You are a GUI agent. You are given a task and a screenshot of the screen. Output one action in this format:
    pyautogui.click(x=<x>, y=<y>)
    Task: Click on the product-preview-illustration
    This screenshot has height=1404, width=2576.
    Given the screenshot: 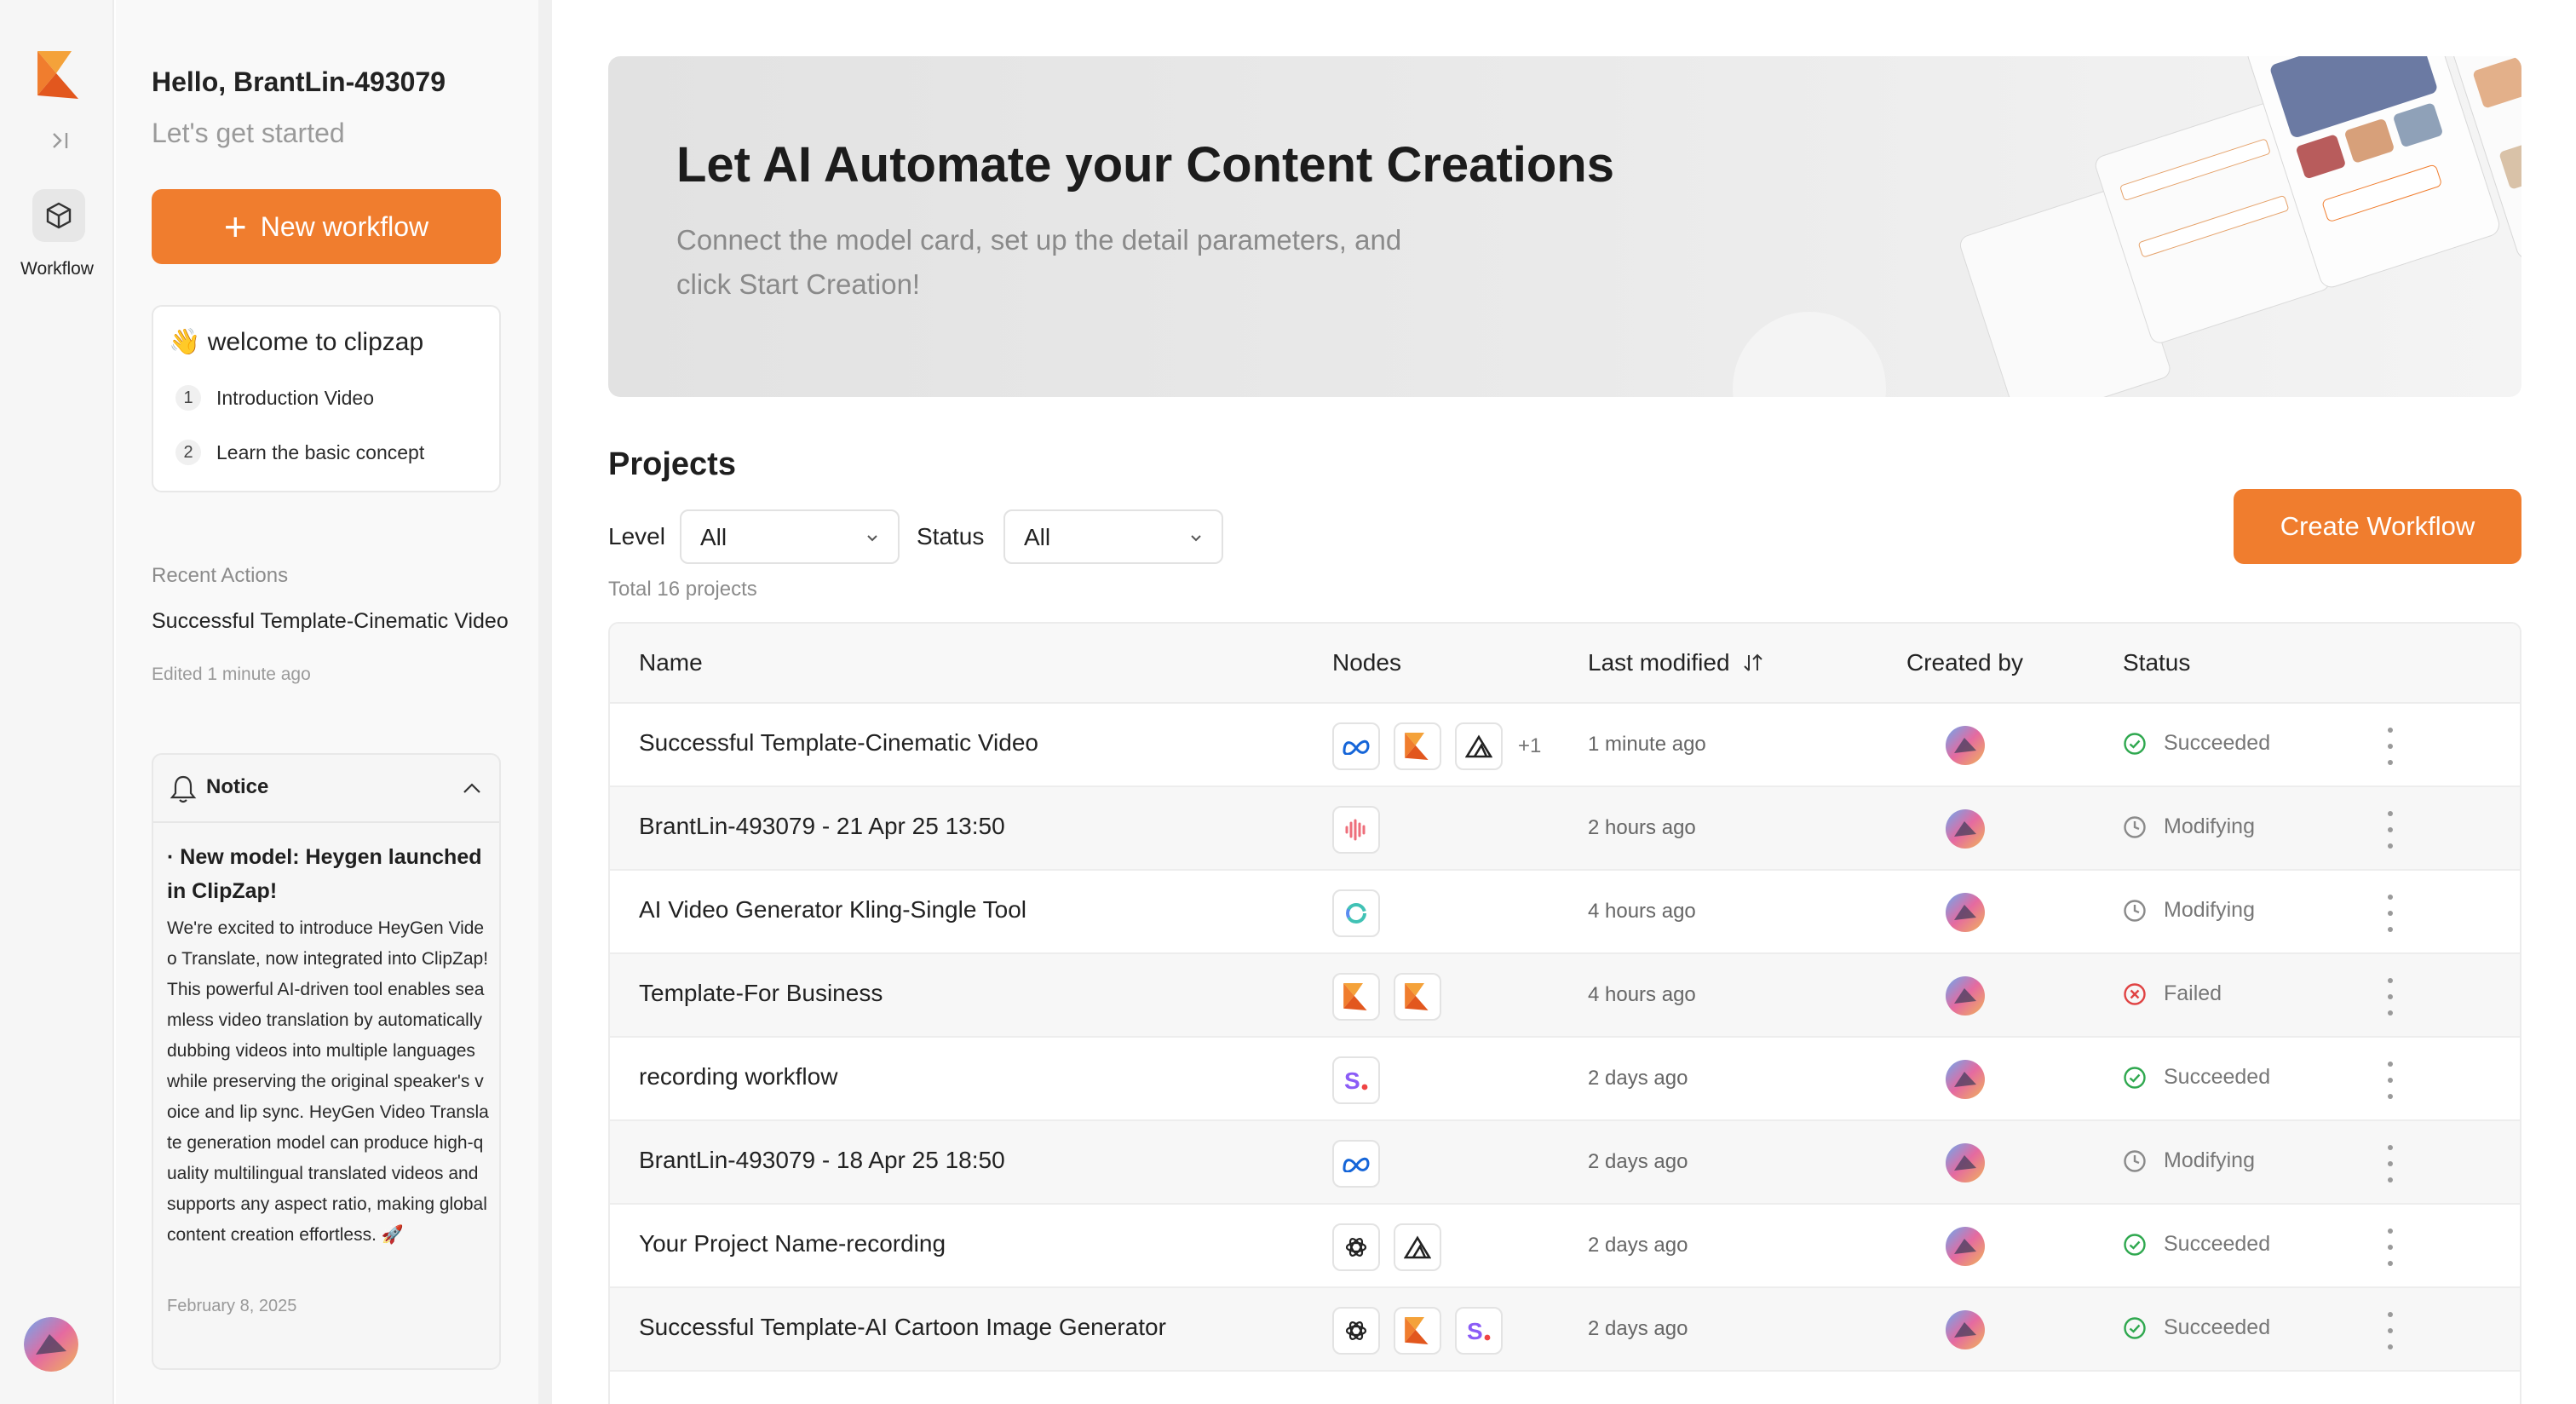 What is the action you would take?
    pyautogui.click(x=2127, y=226)
    